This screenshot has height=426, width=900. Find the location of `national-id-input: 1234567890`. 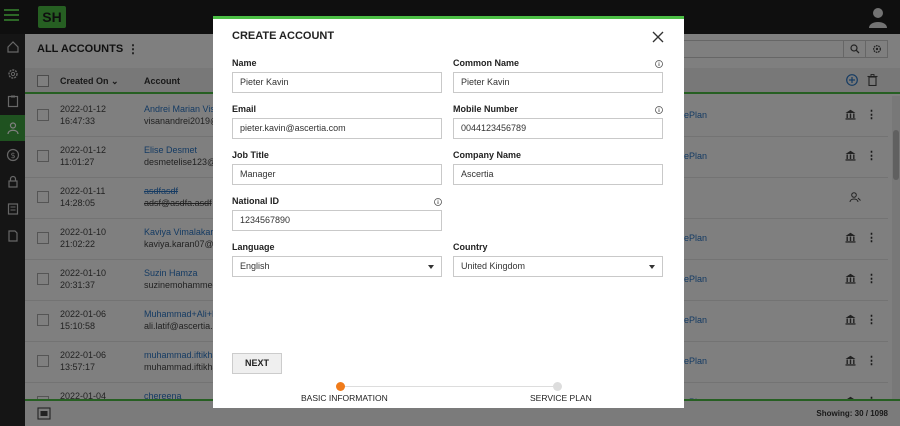

national-id-input: 1234567890 is located at coordinates (337, 220).